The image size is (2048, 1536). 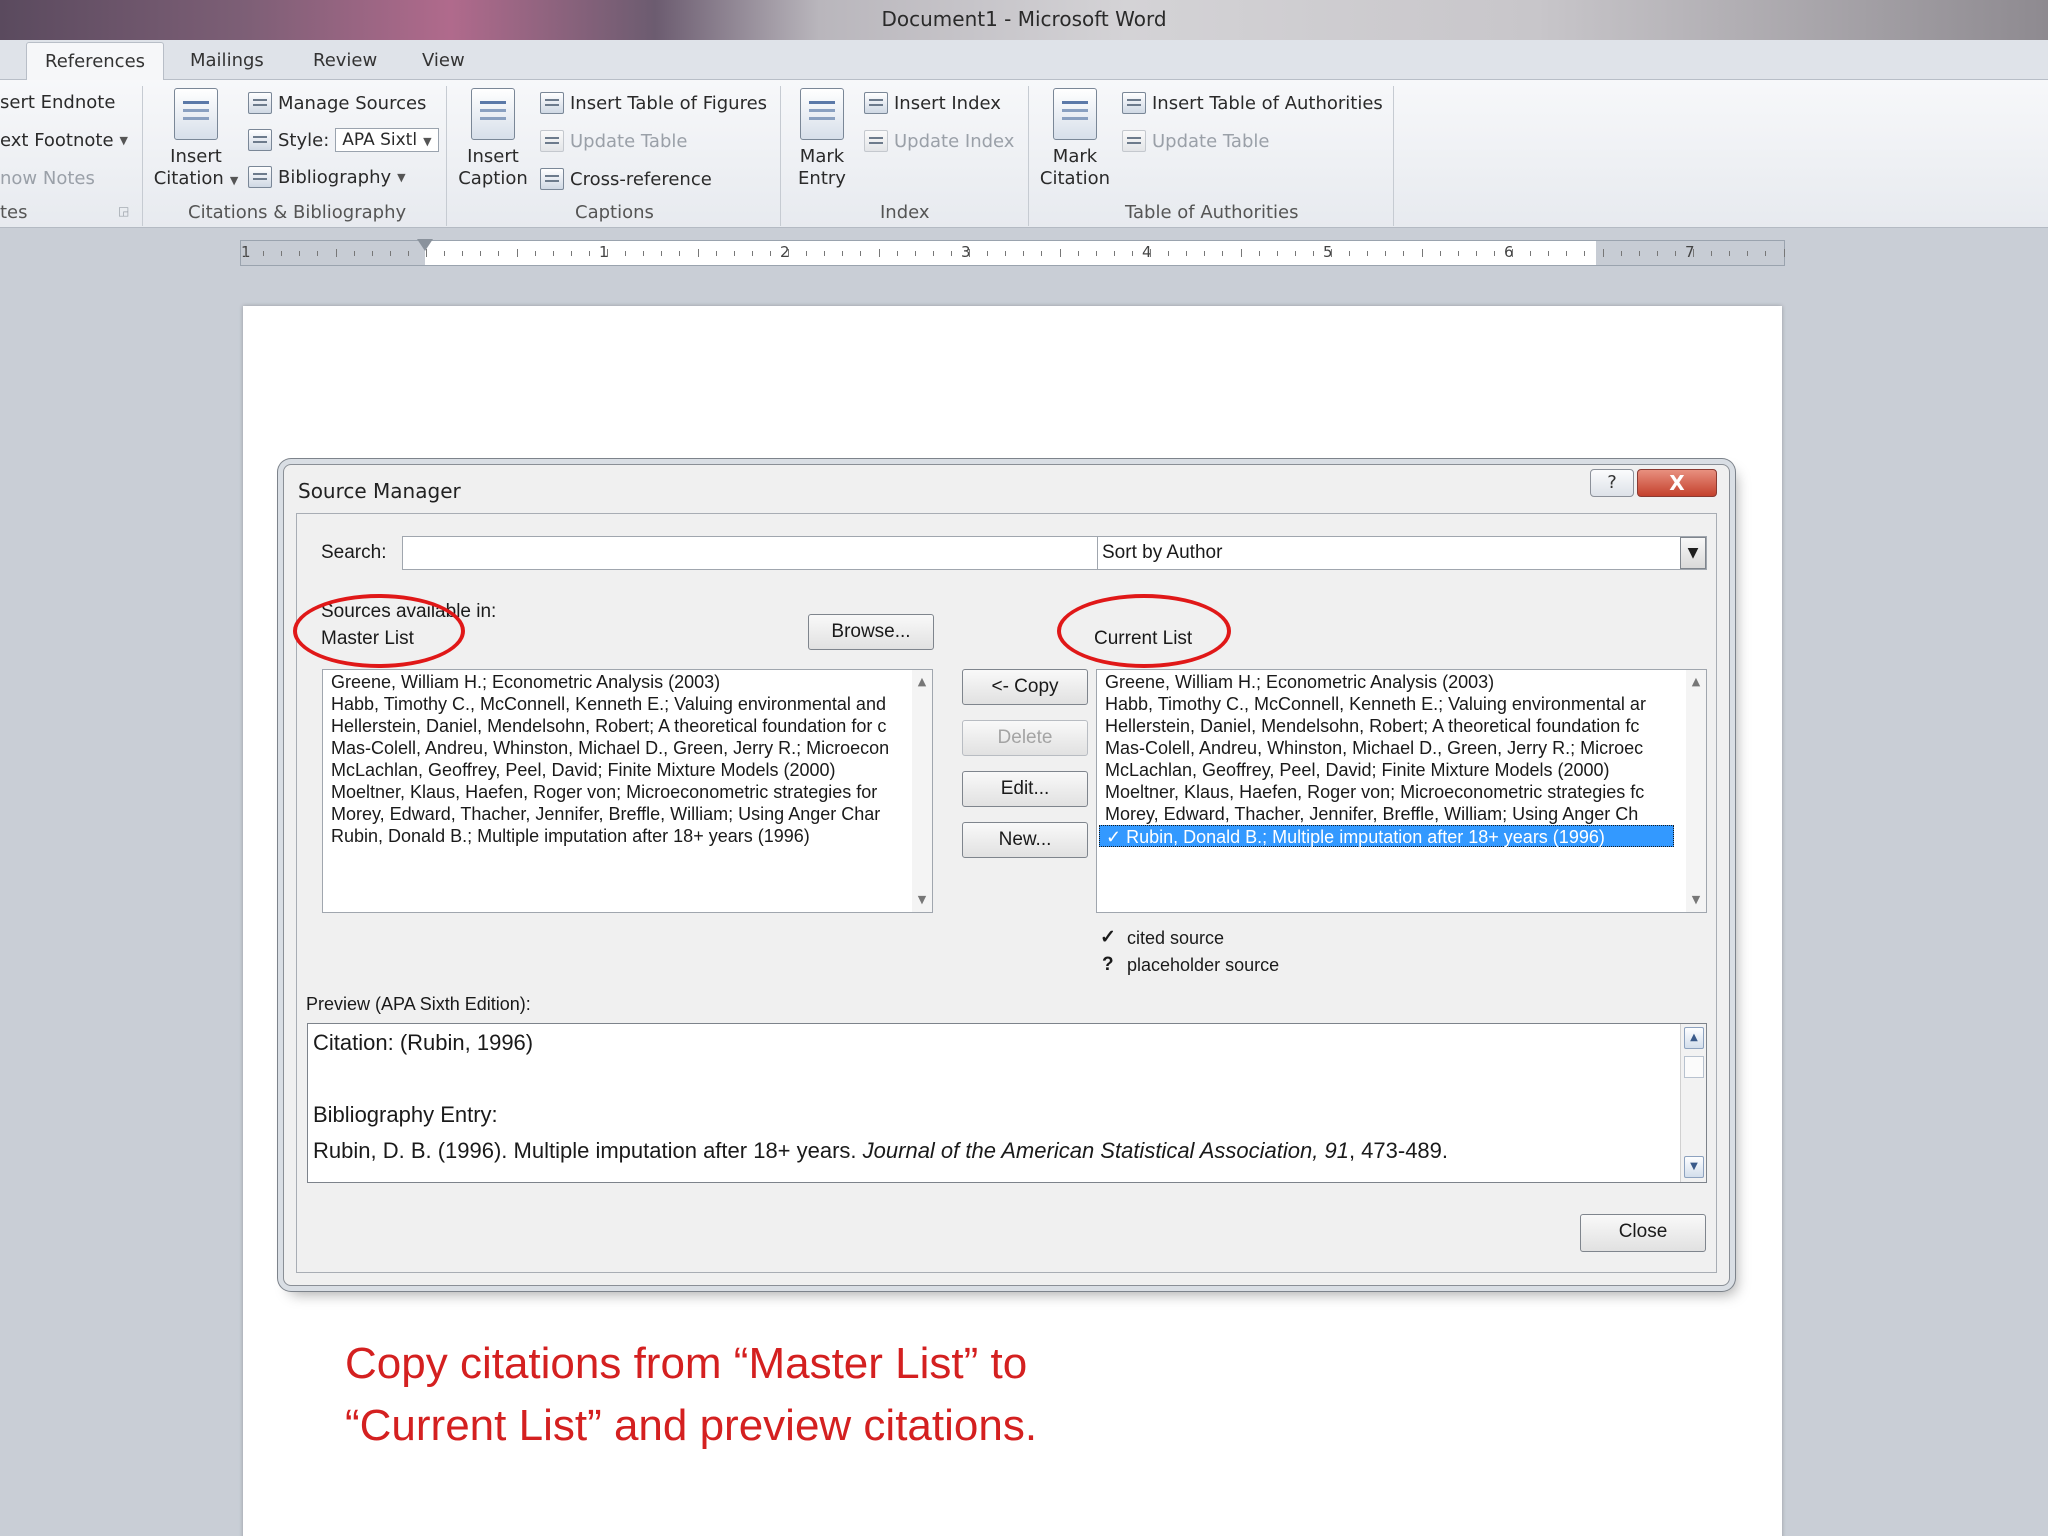 What do you see at coordinates (47, 178) in the screenshot?
I see `show-notes-button: now Notes` at bounding box center [47, 178].